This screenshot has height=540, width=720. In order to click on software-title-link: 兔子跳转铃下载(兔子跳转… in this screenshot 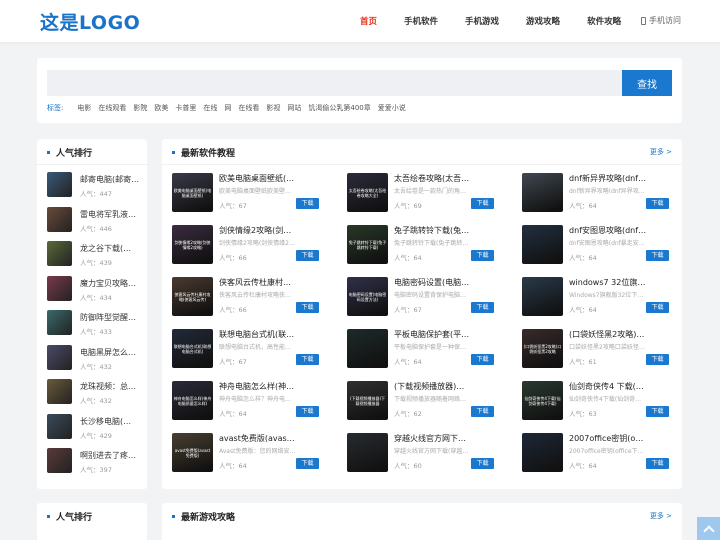, I will do `click(433, 230)`.